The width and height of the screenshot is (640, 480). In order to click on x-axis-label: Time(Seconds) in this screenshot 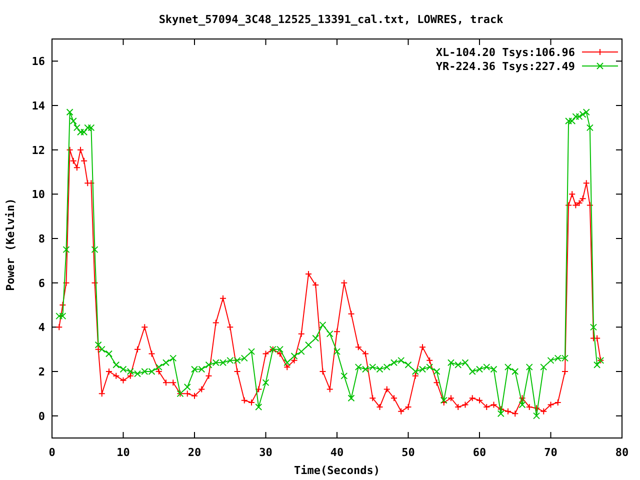, I will do `click(337, 470)`.